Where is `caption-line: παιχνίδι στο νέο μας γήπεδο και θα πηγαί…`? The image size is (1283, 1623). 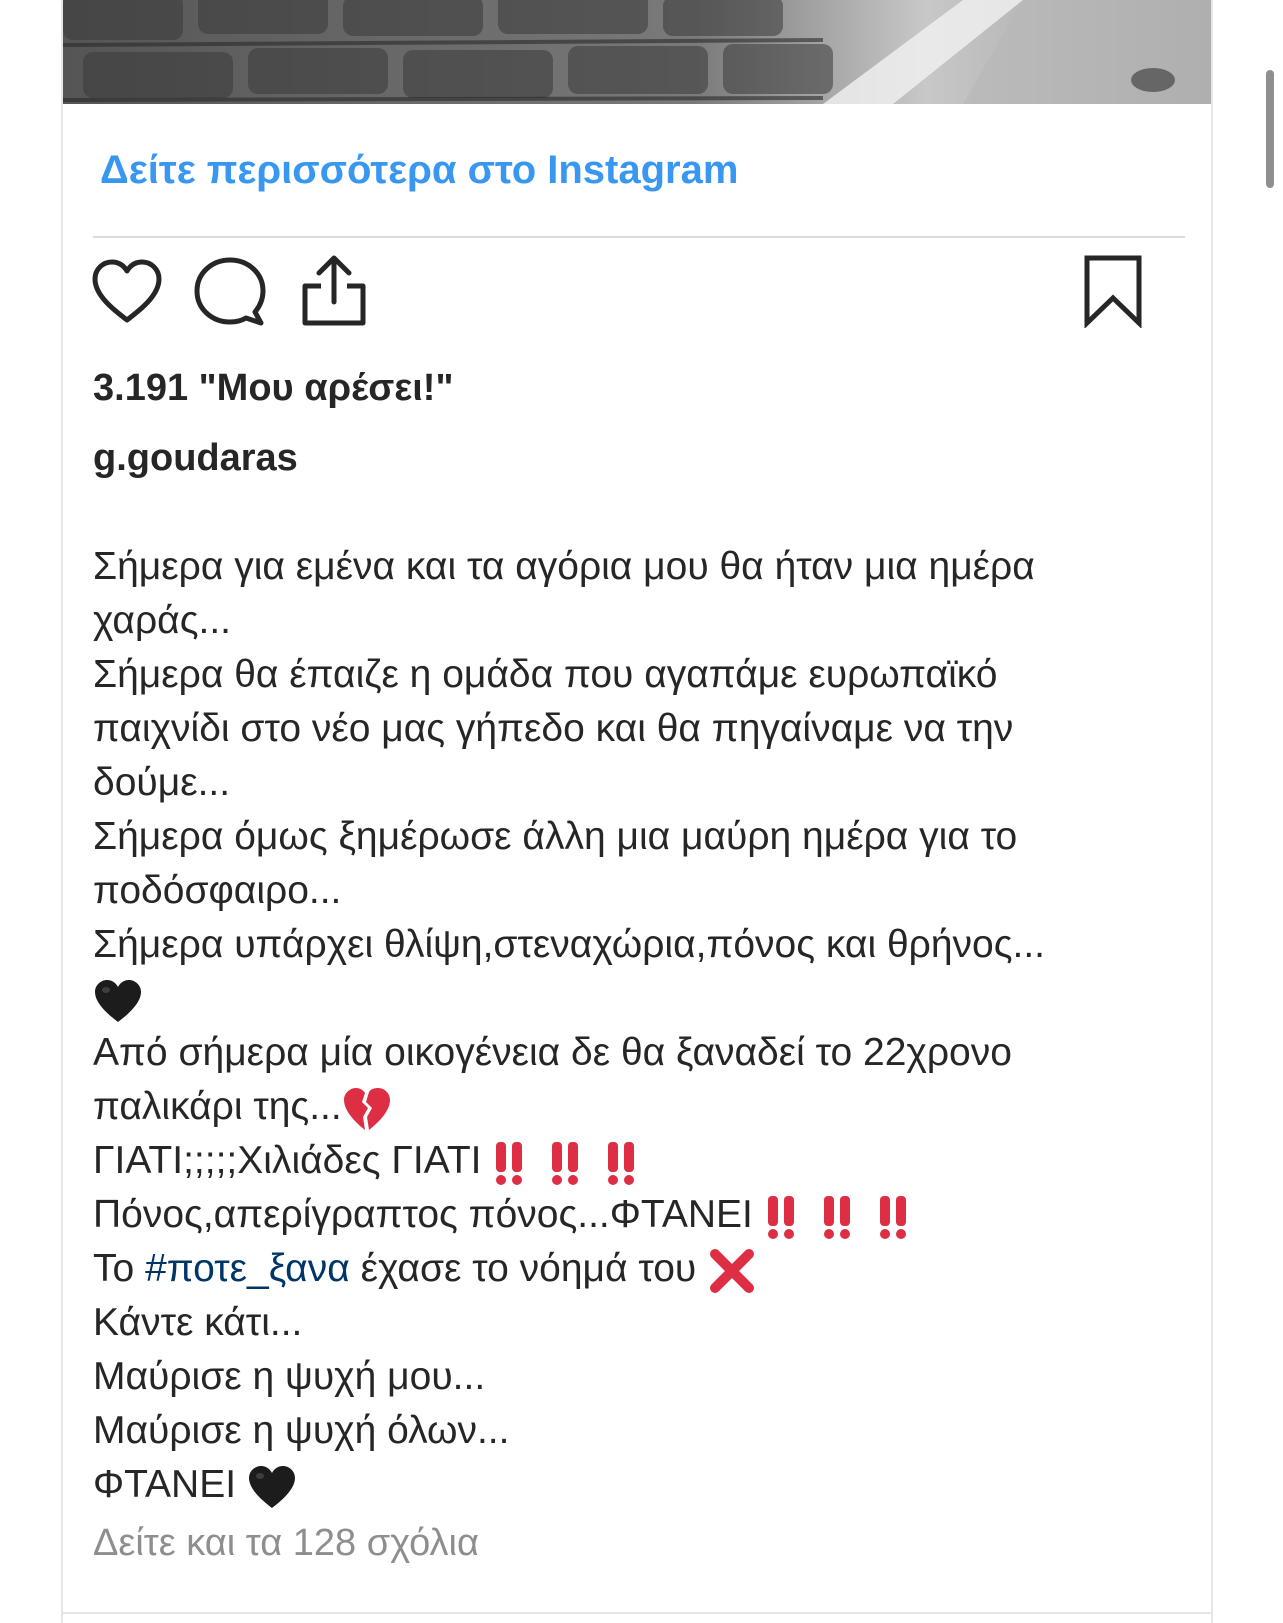
caption-line: παιχνίδι στο νέο μας γήπεδο και θα πηγαί… is located at coordinates (553, 728).